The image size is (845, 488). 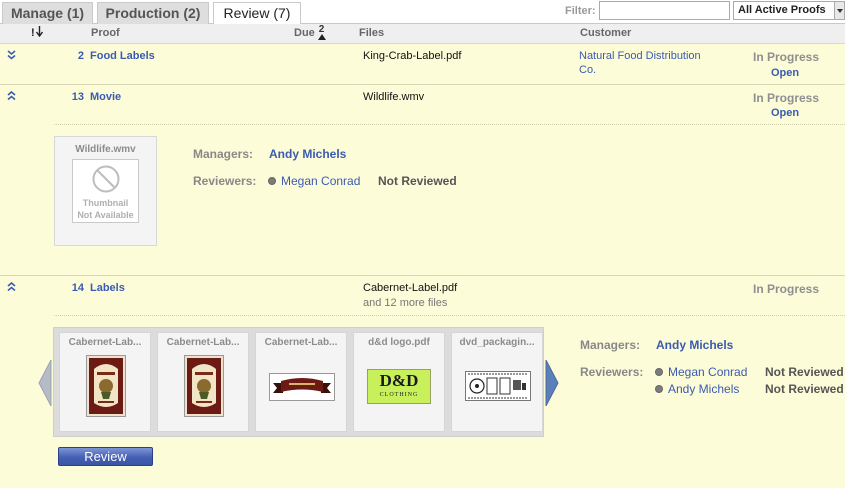 I want to click on reviewer-name: Andy Michels, so click(x=704, y=389).